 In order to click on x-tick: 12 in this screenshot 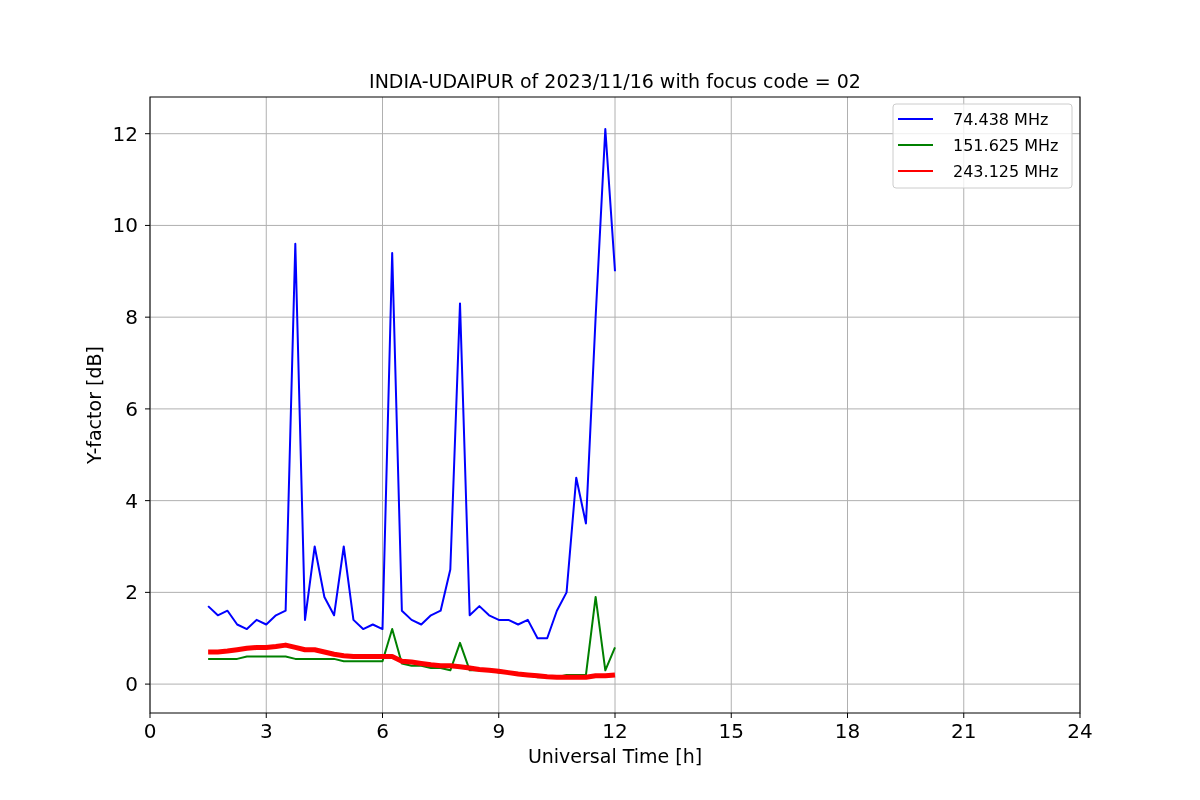, I will do `click(615, 727)`.